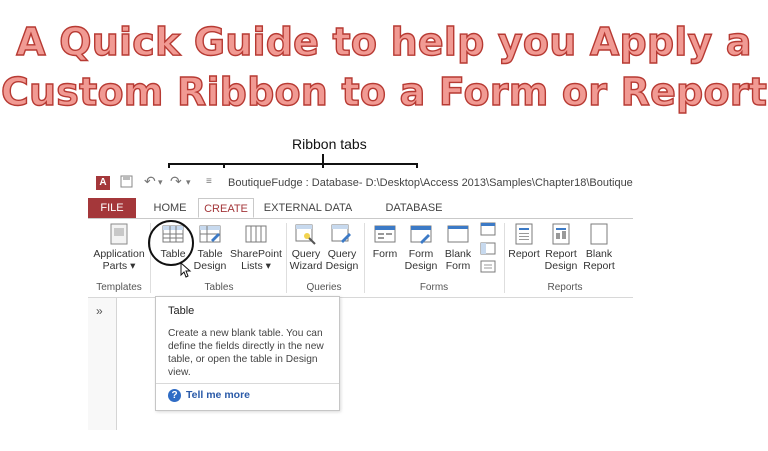 The image size is (768, 451). Describe the element at coordinates (126, 183) in the screenshot. I see `save-icon` at that location.